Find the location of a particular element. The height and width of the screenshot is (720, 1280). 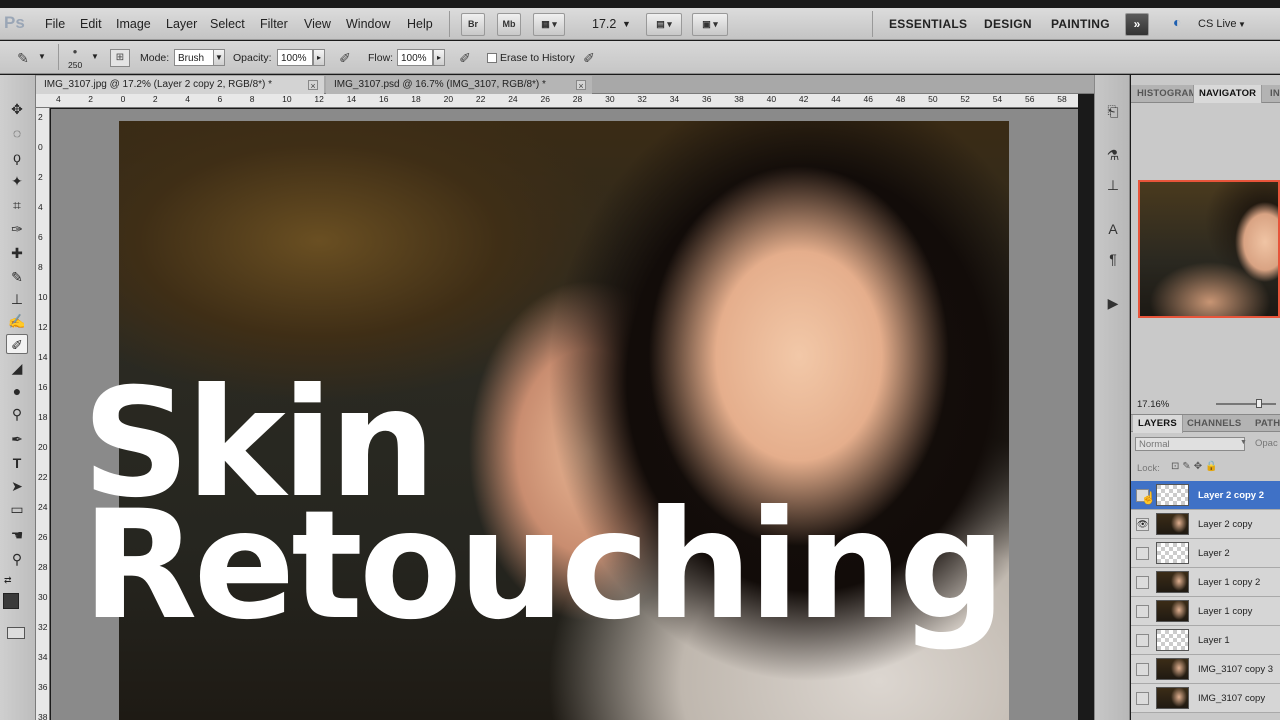

mini-bridge-button: Mb is located at coordinates (509, 24).